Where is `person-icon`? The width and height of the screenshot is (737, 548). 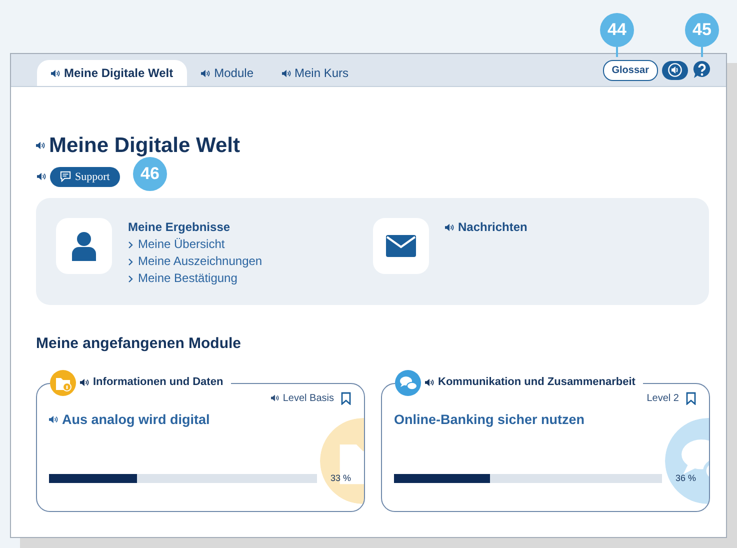 person-icon is located at coordinates (84, 246).